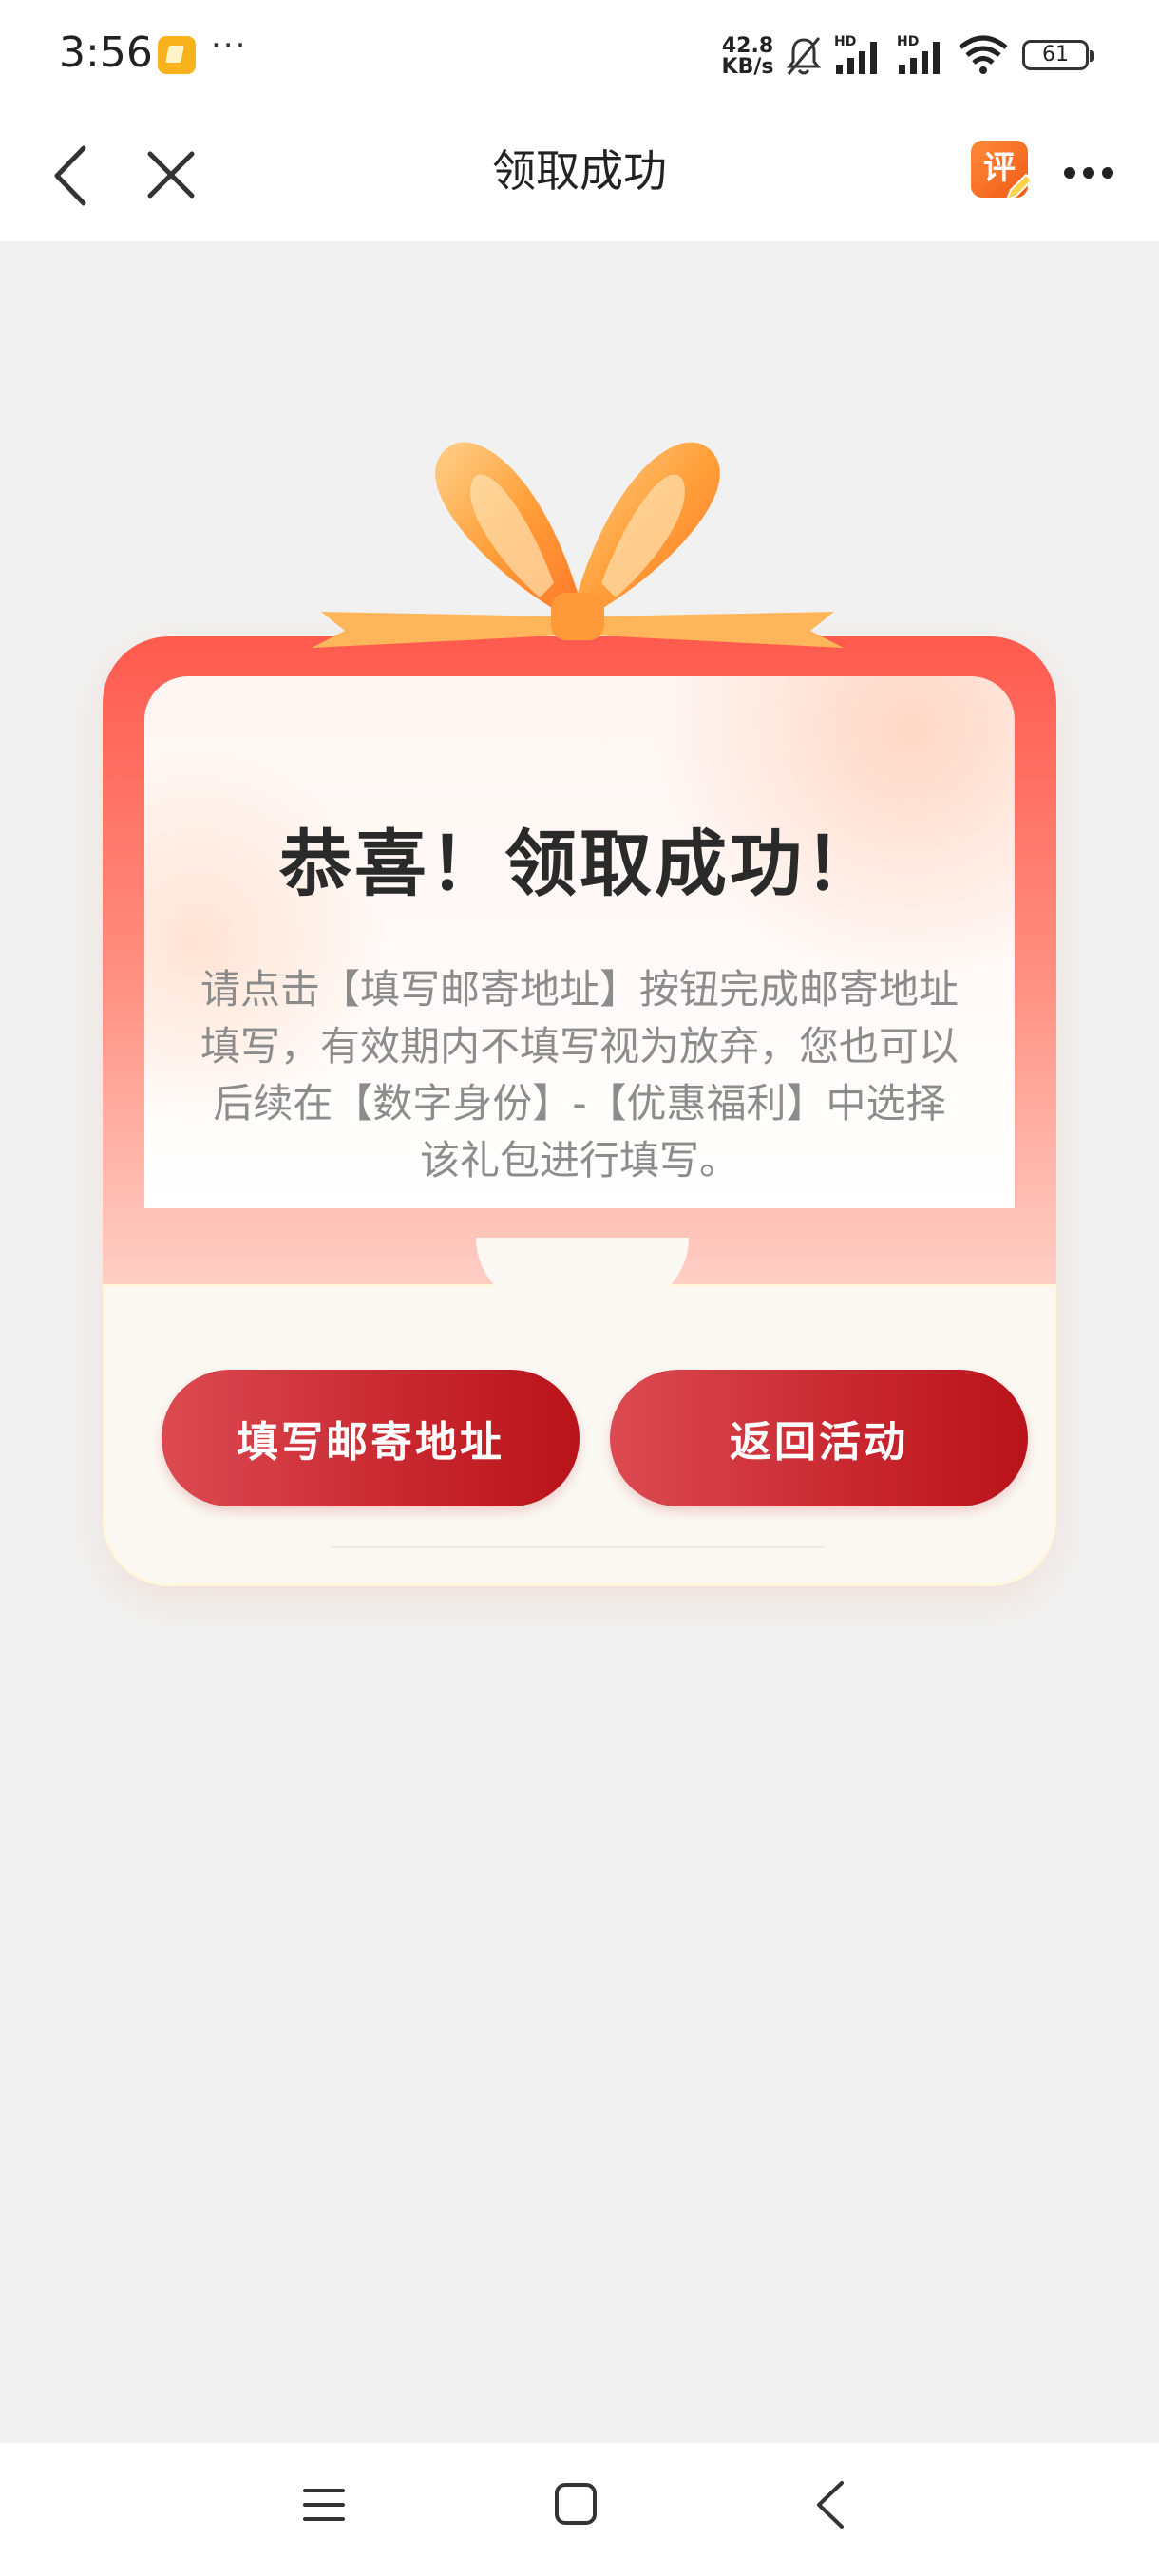 The height and width of the screenshot is (2576, 1159). Describe the element at coordinates (1088, 172) in the screenshot. I see `more-icon` at that location.